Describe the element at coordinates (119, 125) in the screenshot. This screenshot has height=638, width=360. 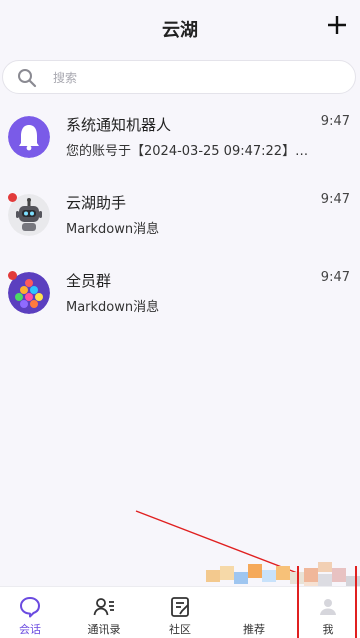
I see `conversation-name: 系统通知机器人` at that location.